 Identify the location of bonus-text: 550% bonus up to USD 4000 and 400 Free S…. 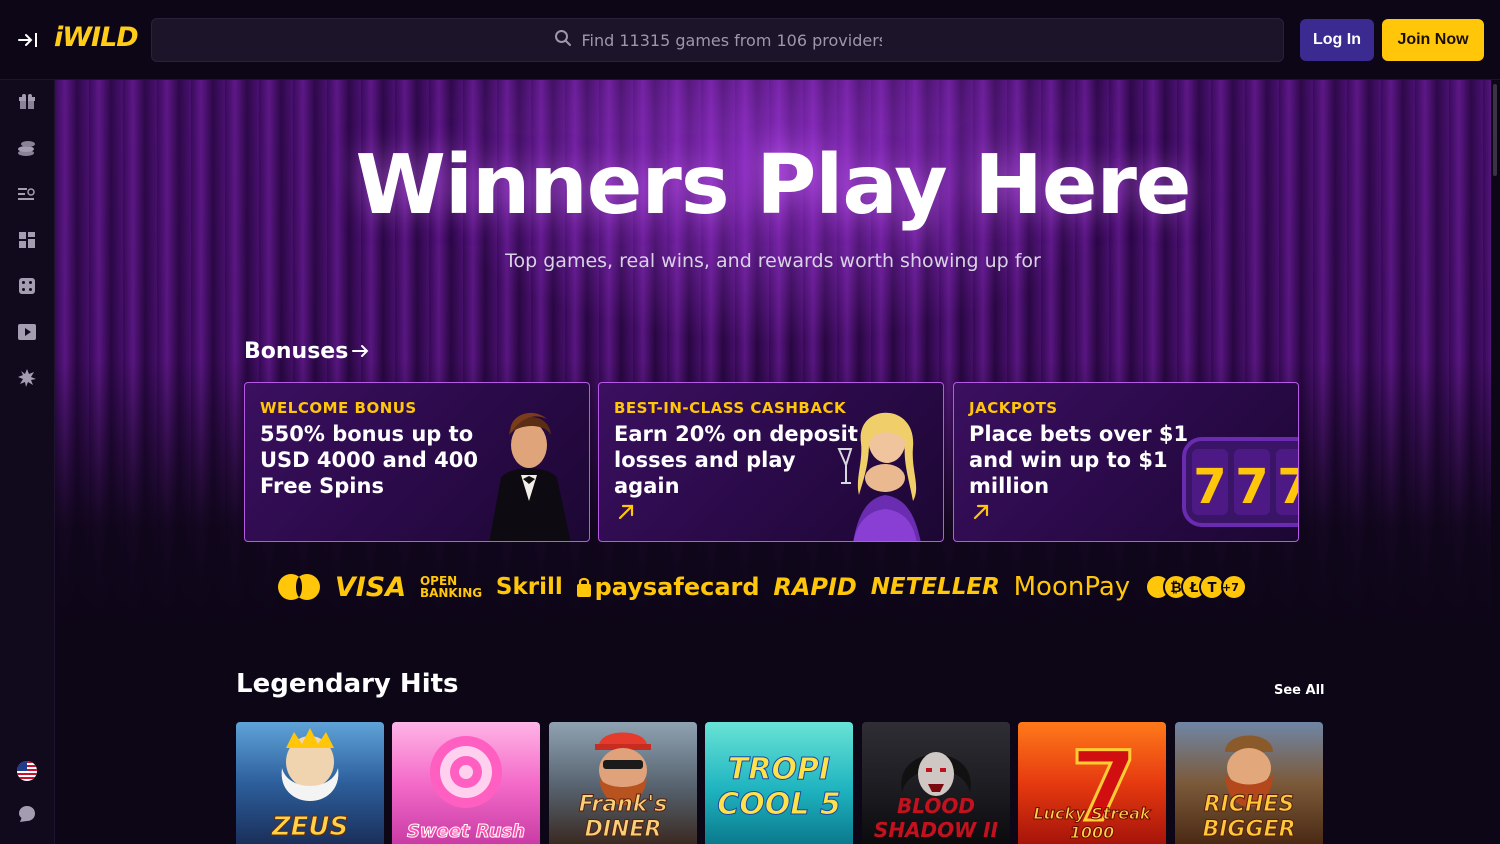
(369, 460).